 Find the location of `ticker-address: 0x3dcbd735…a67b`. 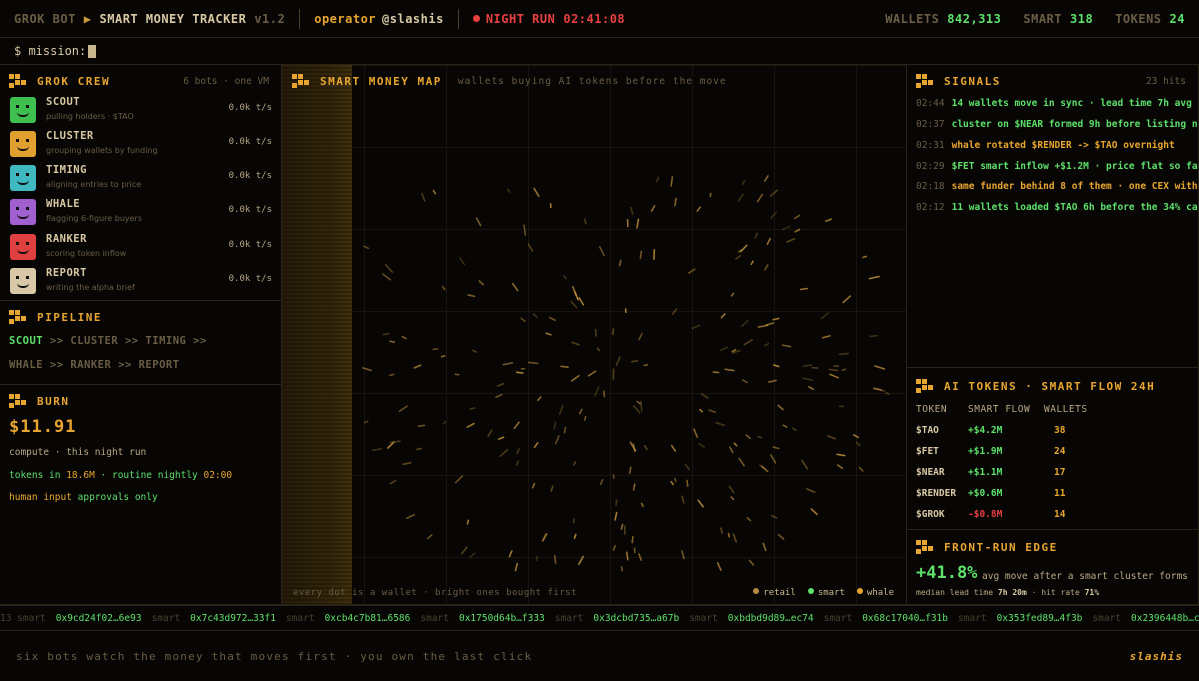

ticker-address: 0x3dcbd735…a67b is located at coordinates (636, 618).